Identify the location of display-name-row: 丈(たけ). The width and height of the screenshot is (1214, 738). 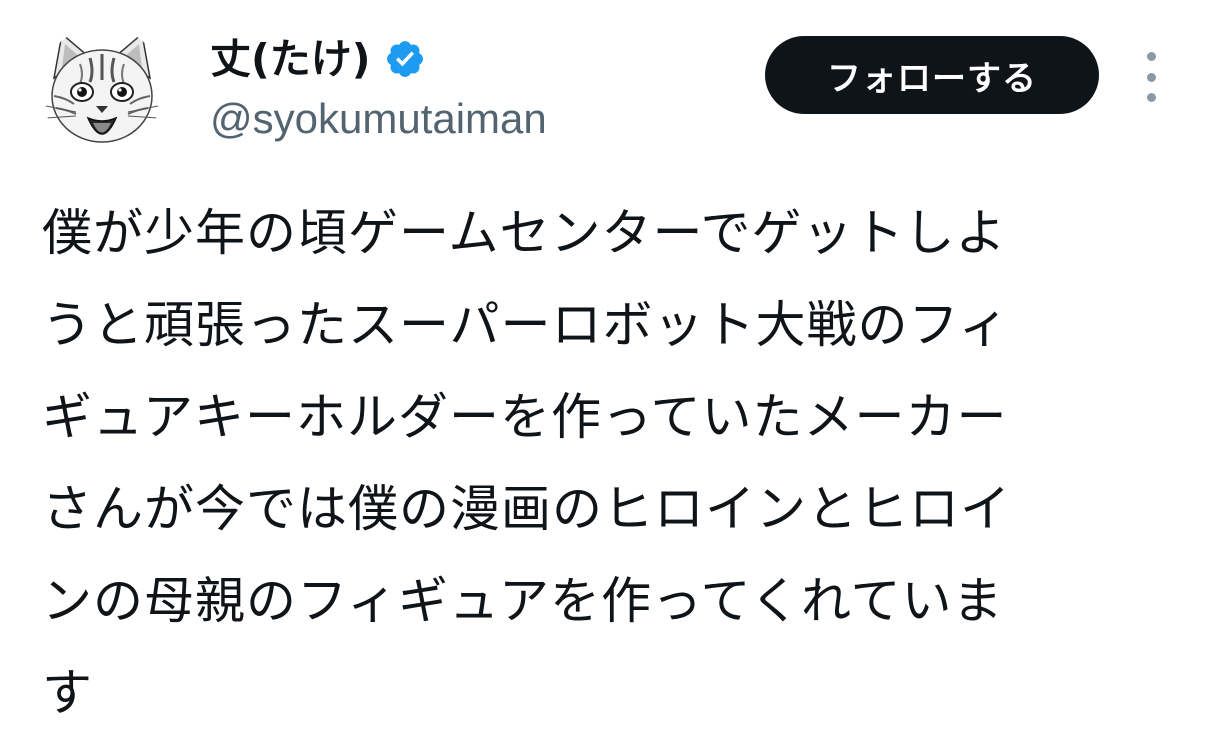
(378, 59).